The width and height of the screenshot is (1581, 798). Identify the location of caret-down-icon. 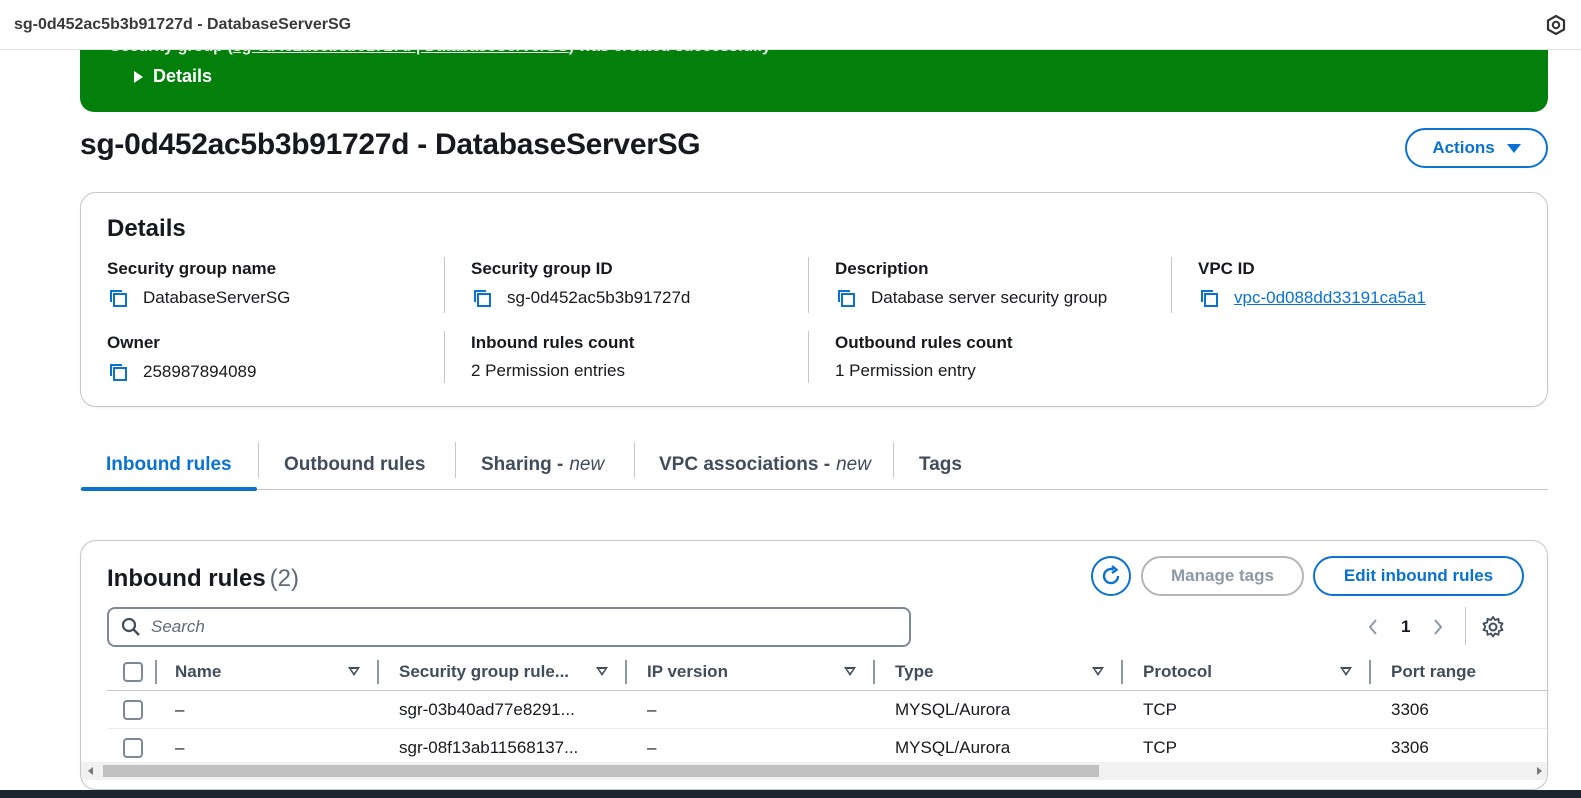
(1513, 148).